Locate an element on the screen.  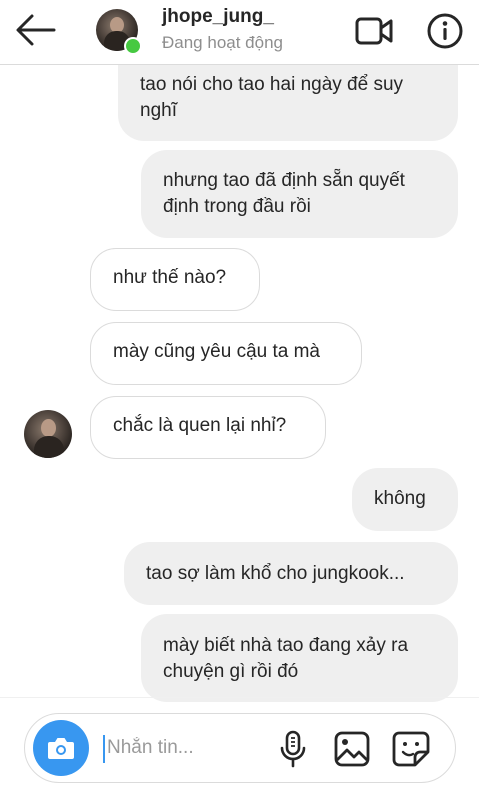
gallery-icon is located at coordinates (352, 749).